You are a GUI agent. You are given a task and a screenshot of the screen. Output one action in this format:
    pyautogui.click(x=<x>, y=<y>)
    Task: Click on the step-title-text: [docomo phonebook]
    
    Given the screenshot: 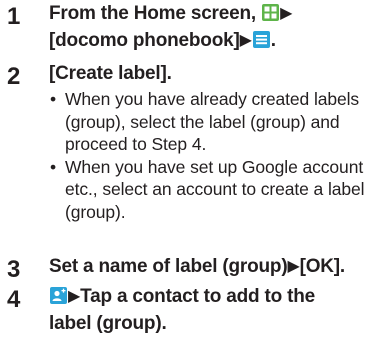 What is the action you would take?
    pyautogui.click(x=144, y=40)
    